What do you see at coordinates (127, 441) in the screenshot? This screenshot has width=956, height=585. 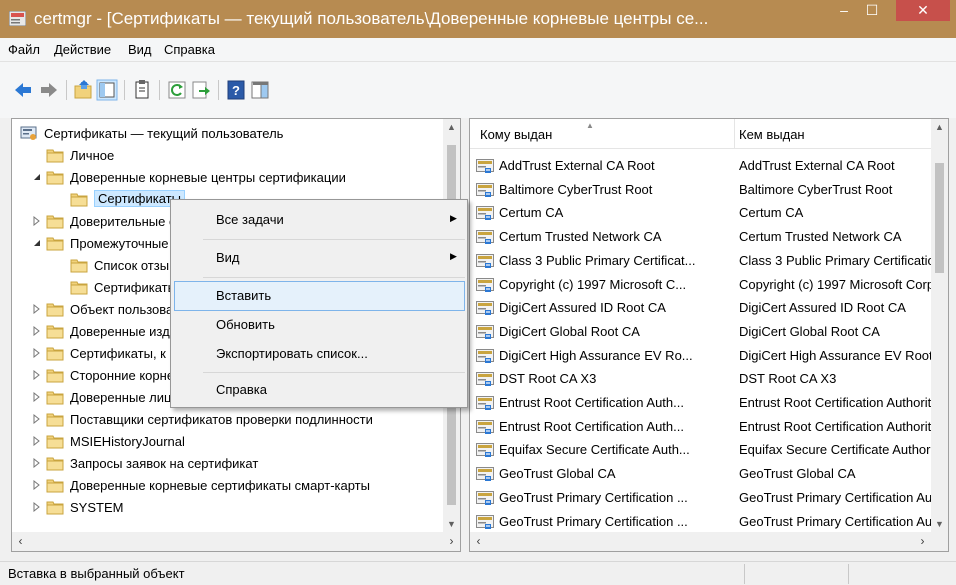 I see `tree-item-label: MSIEHistoryJournal` at bounding box center [127, 441].